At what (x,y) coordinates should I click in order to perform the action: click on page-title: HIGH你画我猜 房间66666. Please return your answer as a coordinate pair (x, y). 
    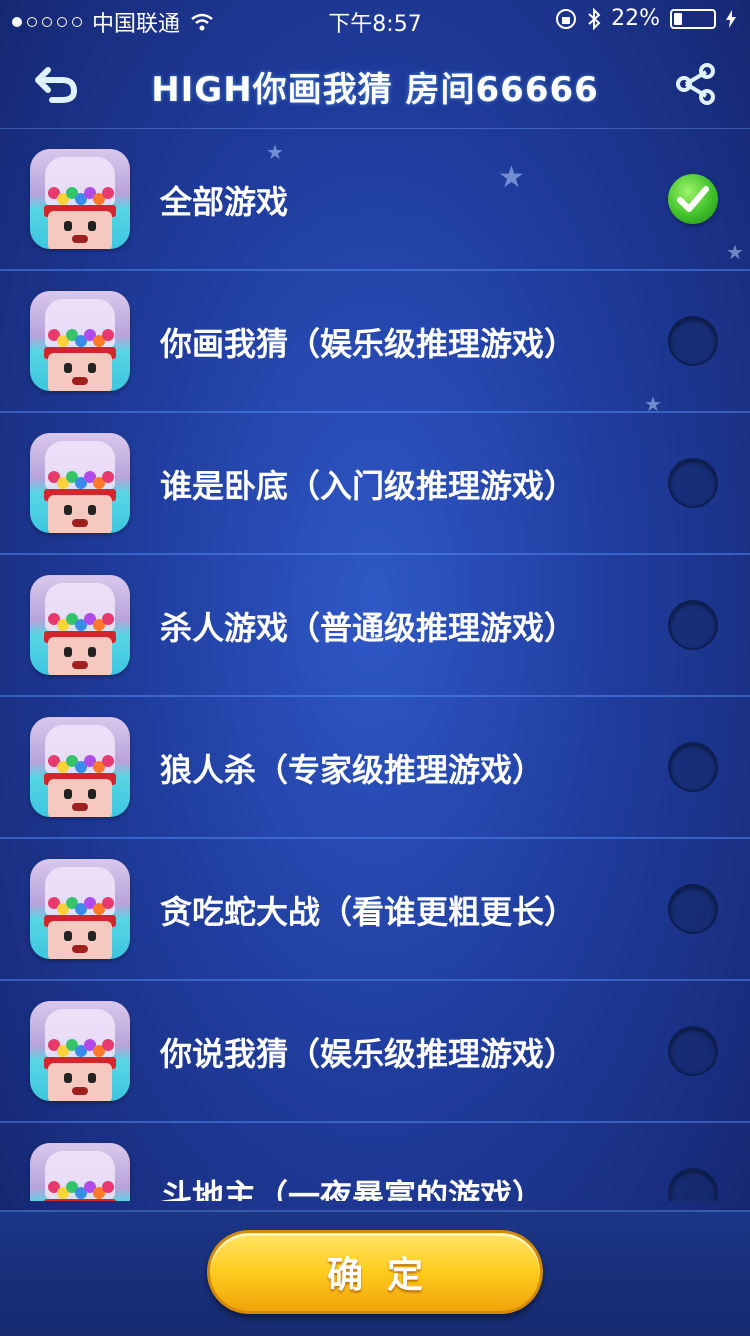
    Looking at the image, I should click on (375, 90).